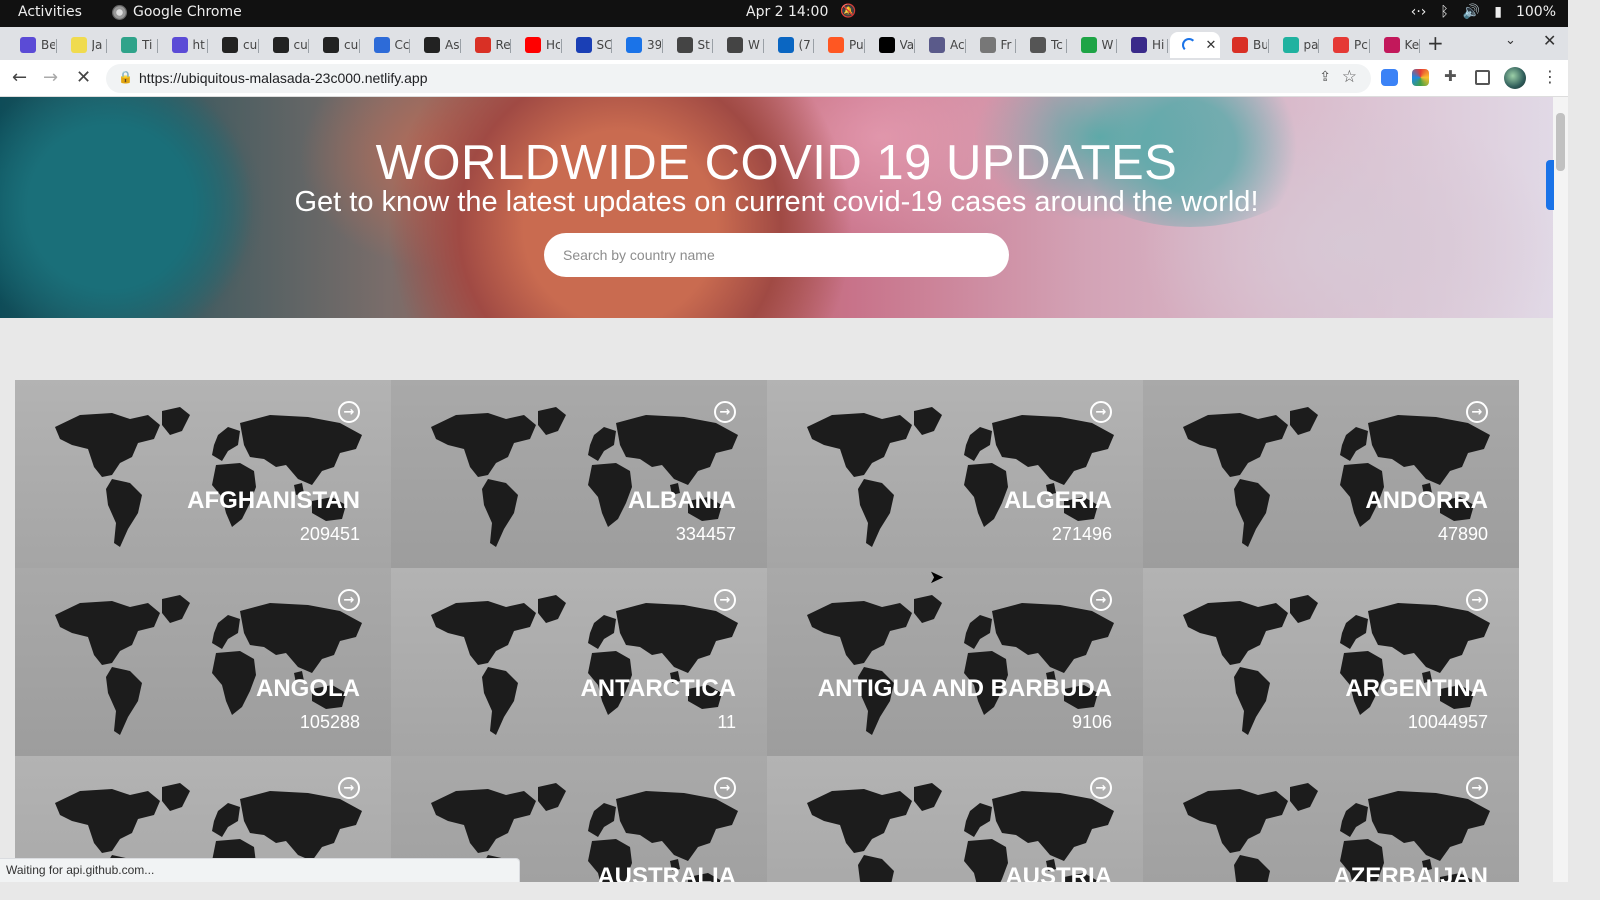 Image resolution: width=1600 pixels, height=900 pixels. Describe the element at coordinates (177, 12) in the screenshot. I see `app-menu: Google Chrome` at that location.